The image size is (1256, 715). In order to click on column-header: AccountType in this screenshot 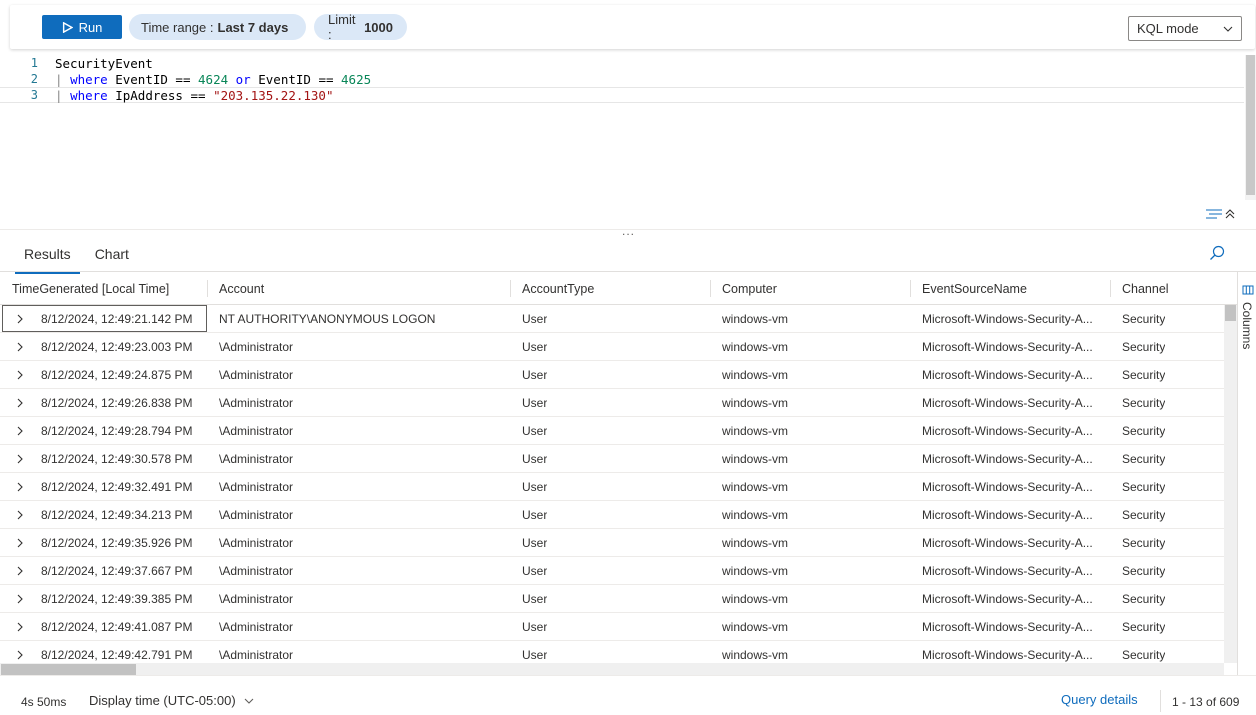, I will do `click(610, 288)`.